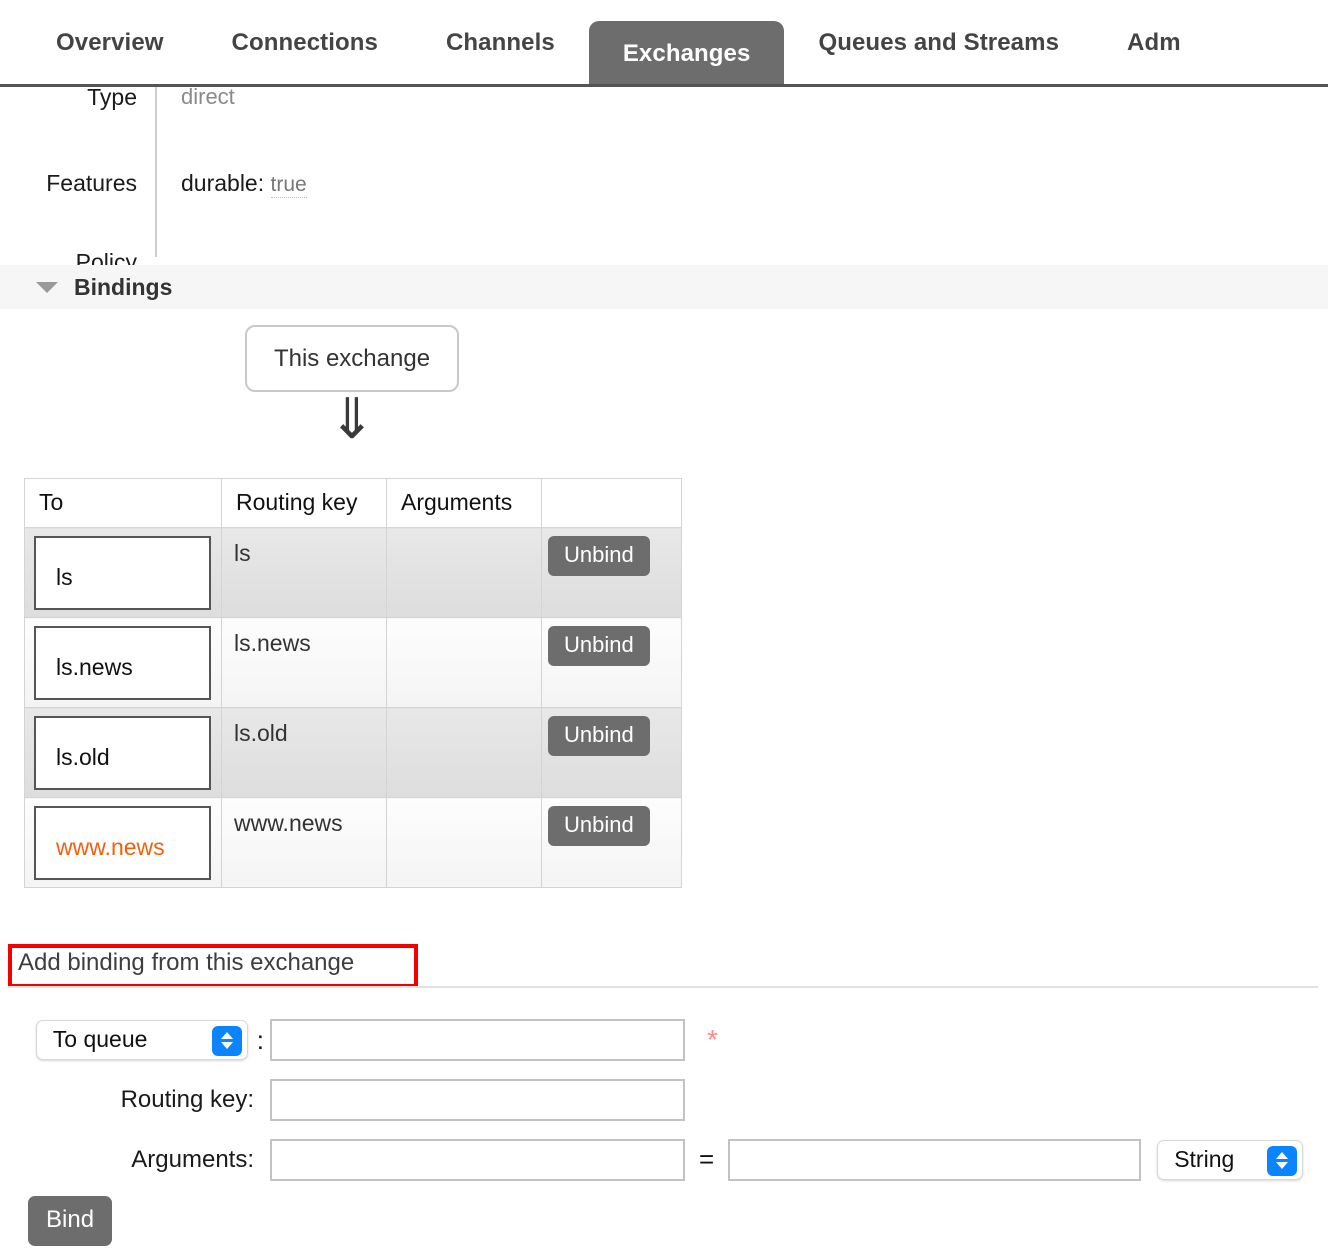 Image resolution: width=1328 pixels, height=1258 pixels. I want to click on tab-channels: Channels, so click(500, 43).